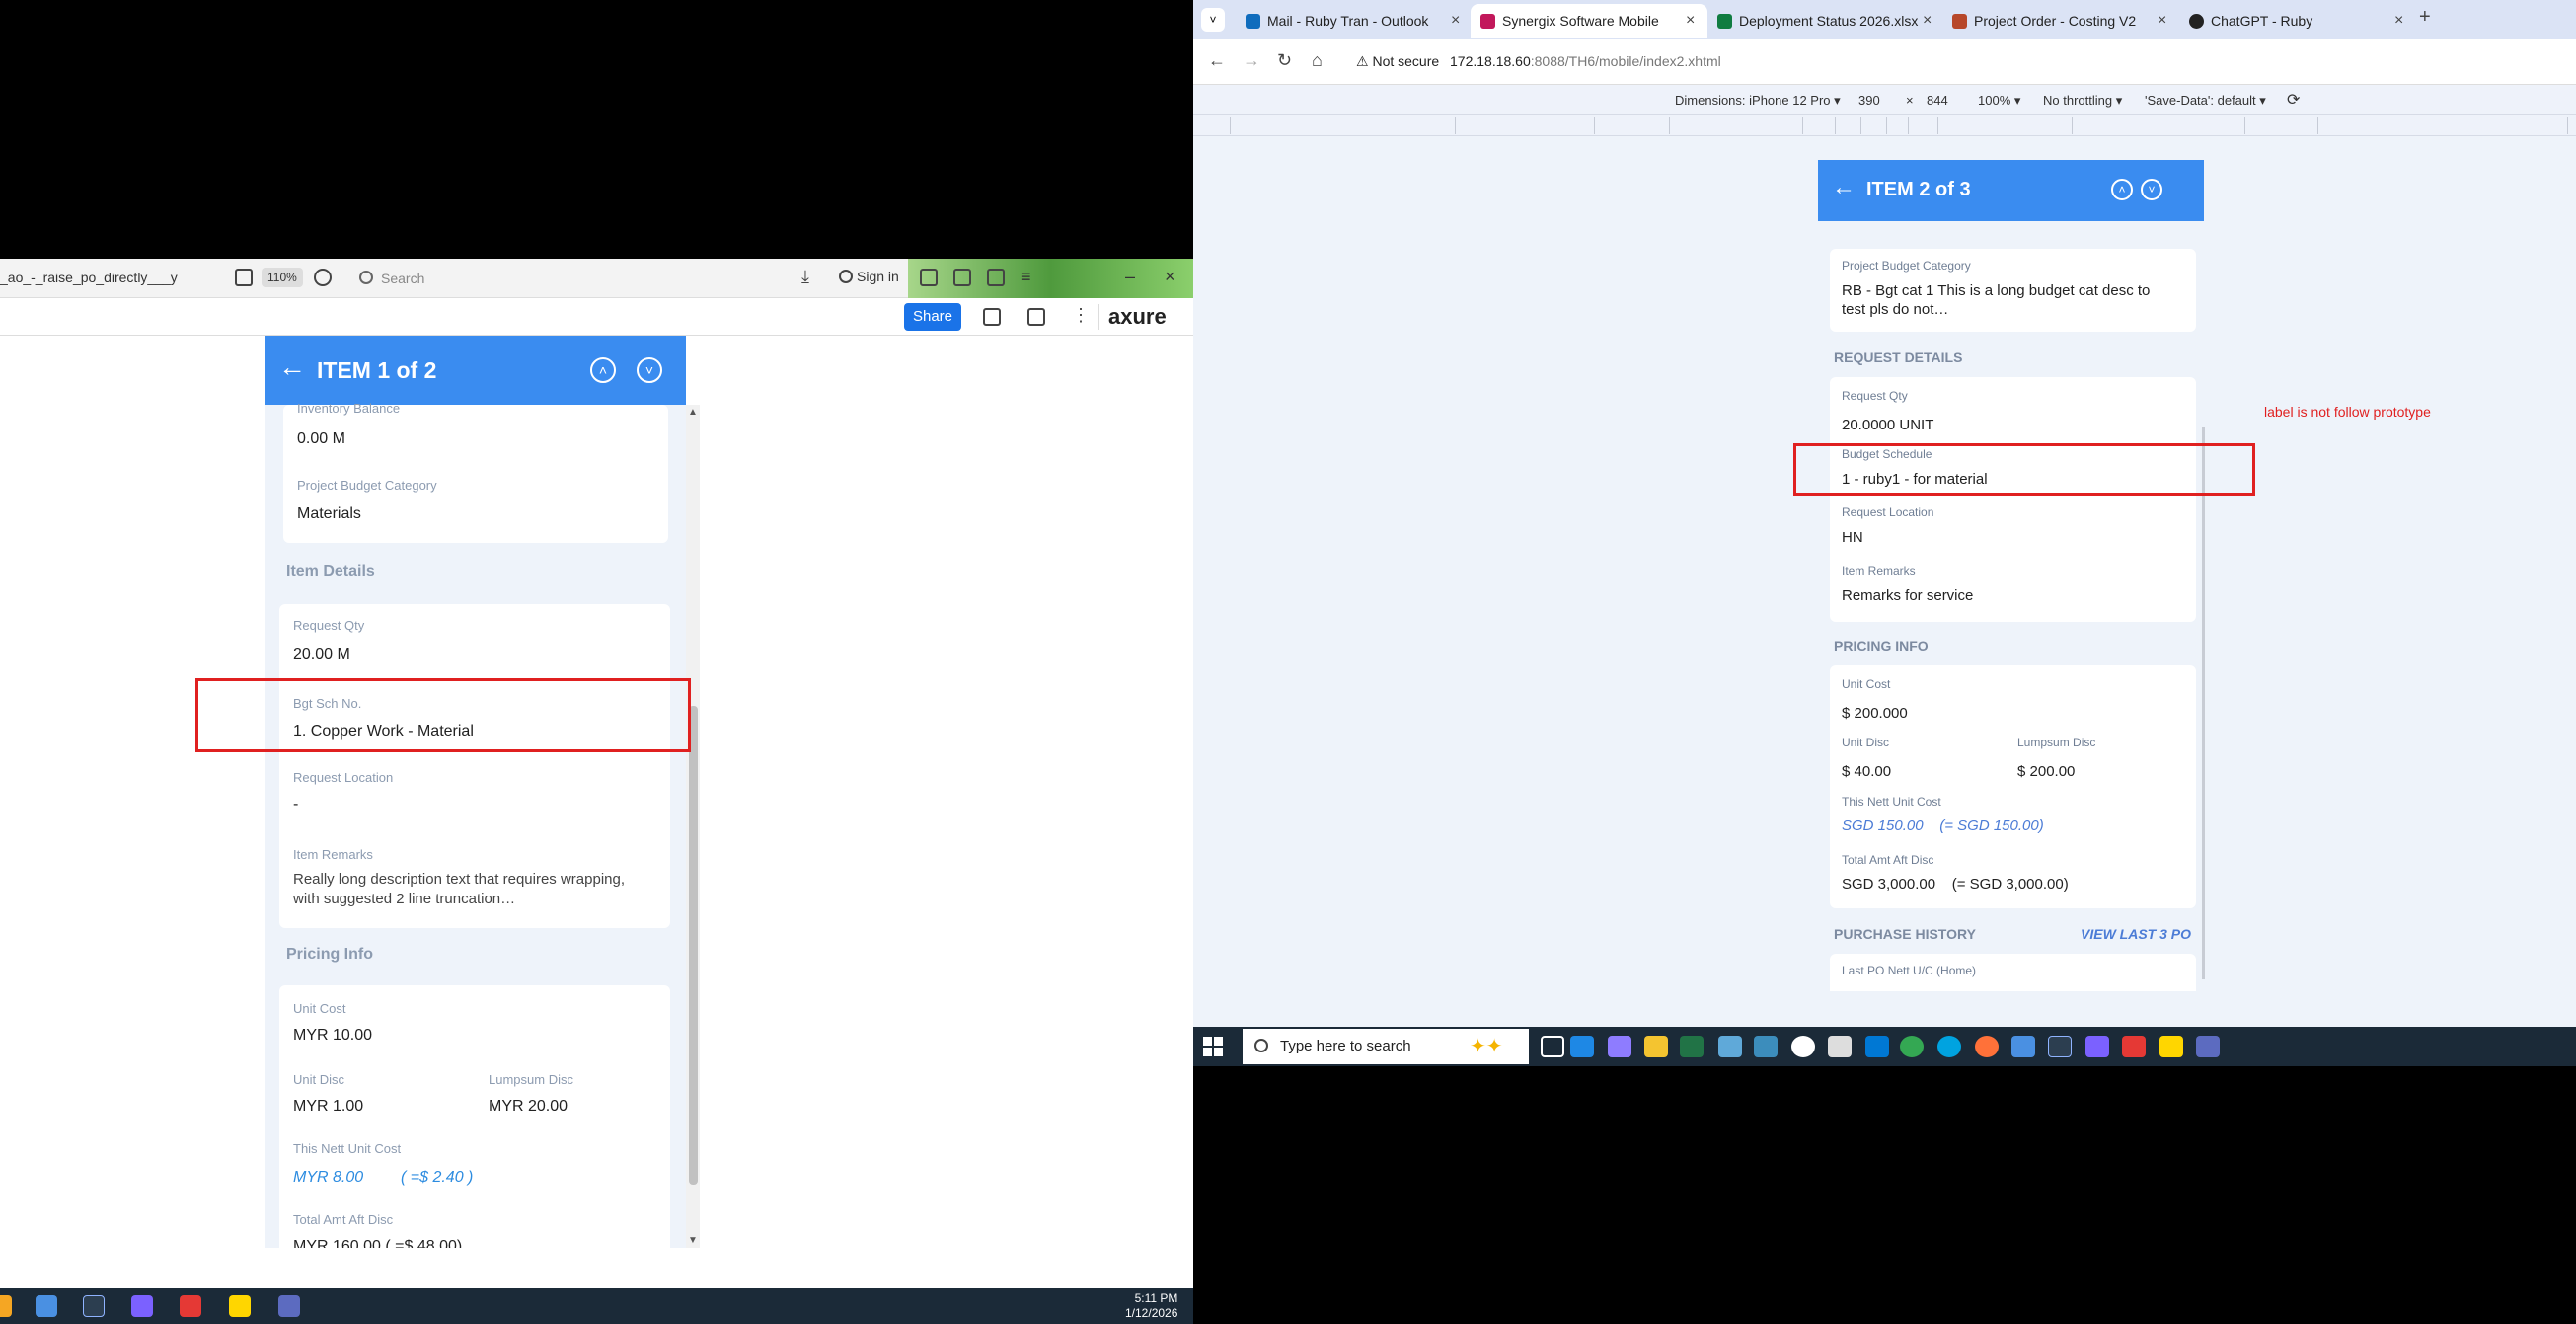  What do you see at coordinates (929, 277) in the screenshot?
I see `extensions-icon` at bounding box center [929, 277].